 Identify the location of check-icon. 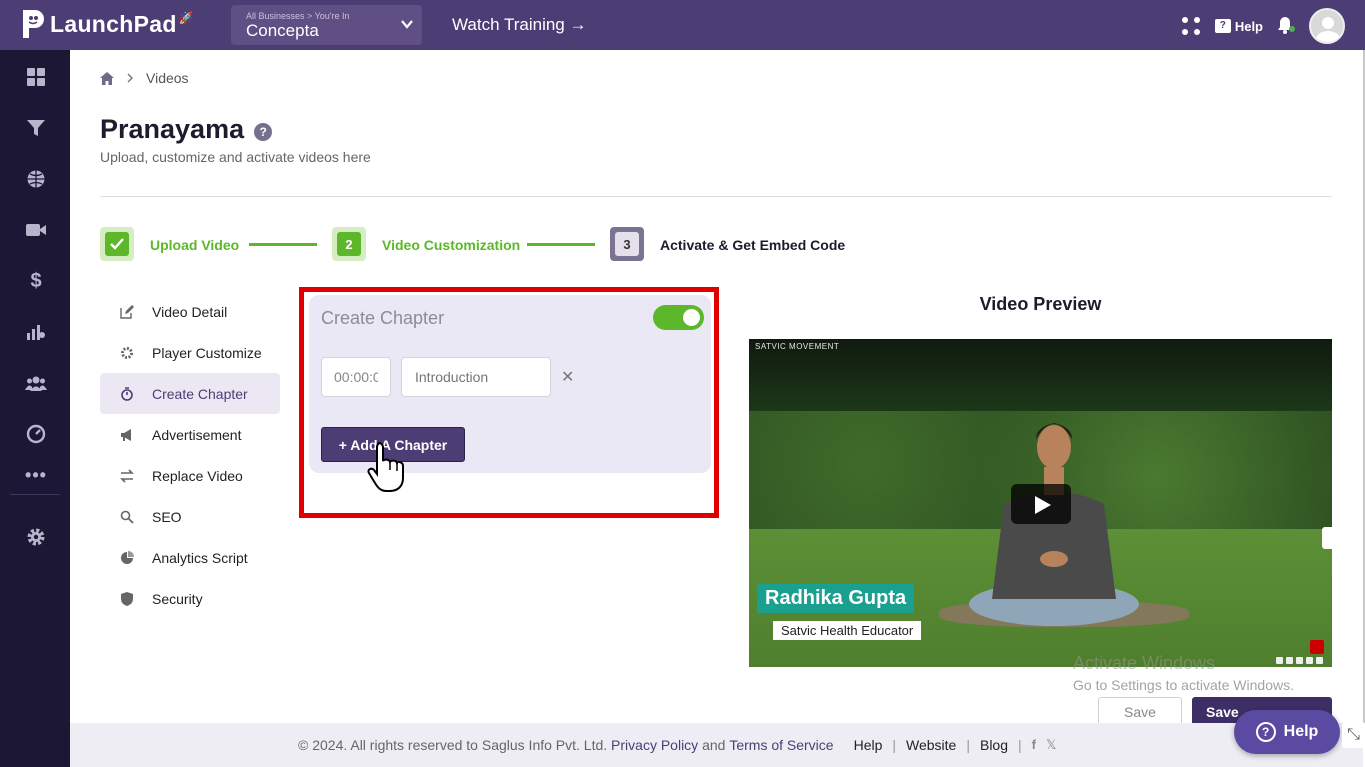
(117, 244).